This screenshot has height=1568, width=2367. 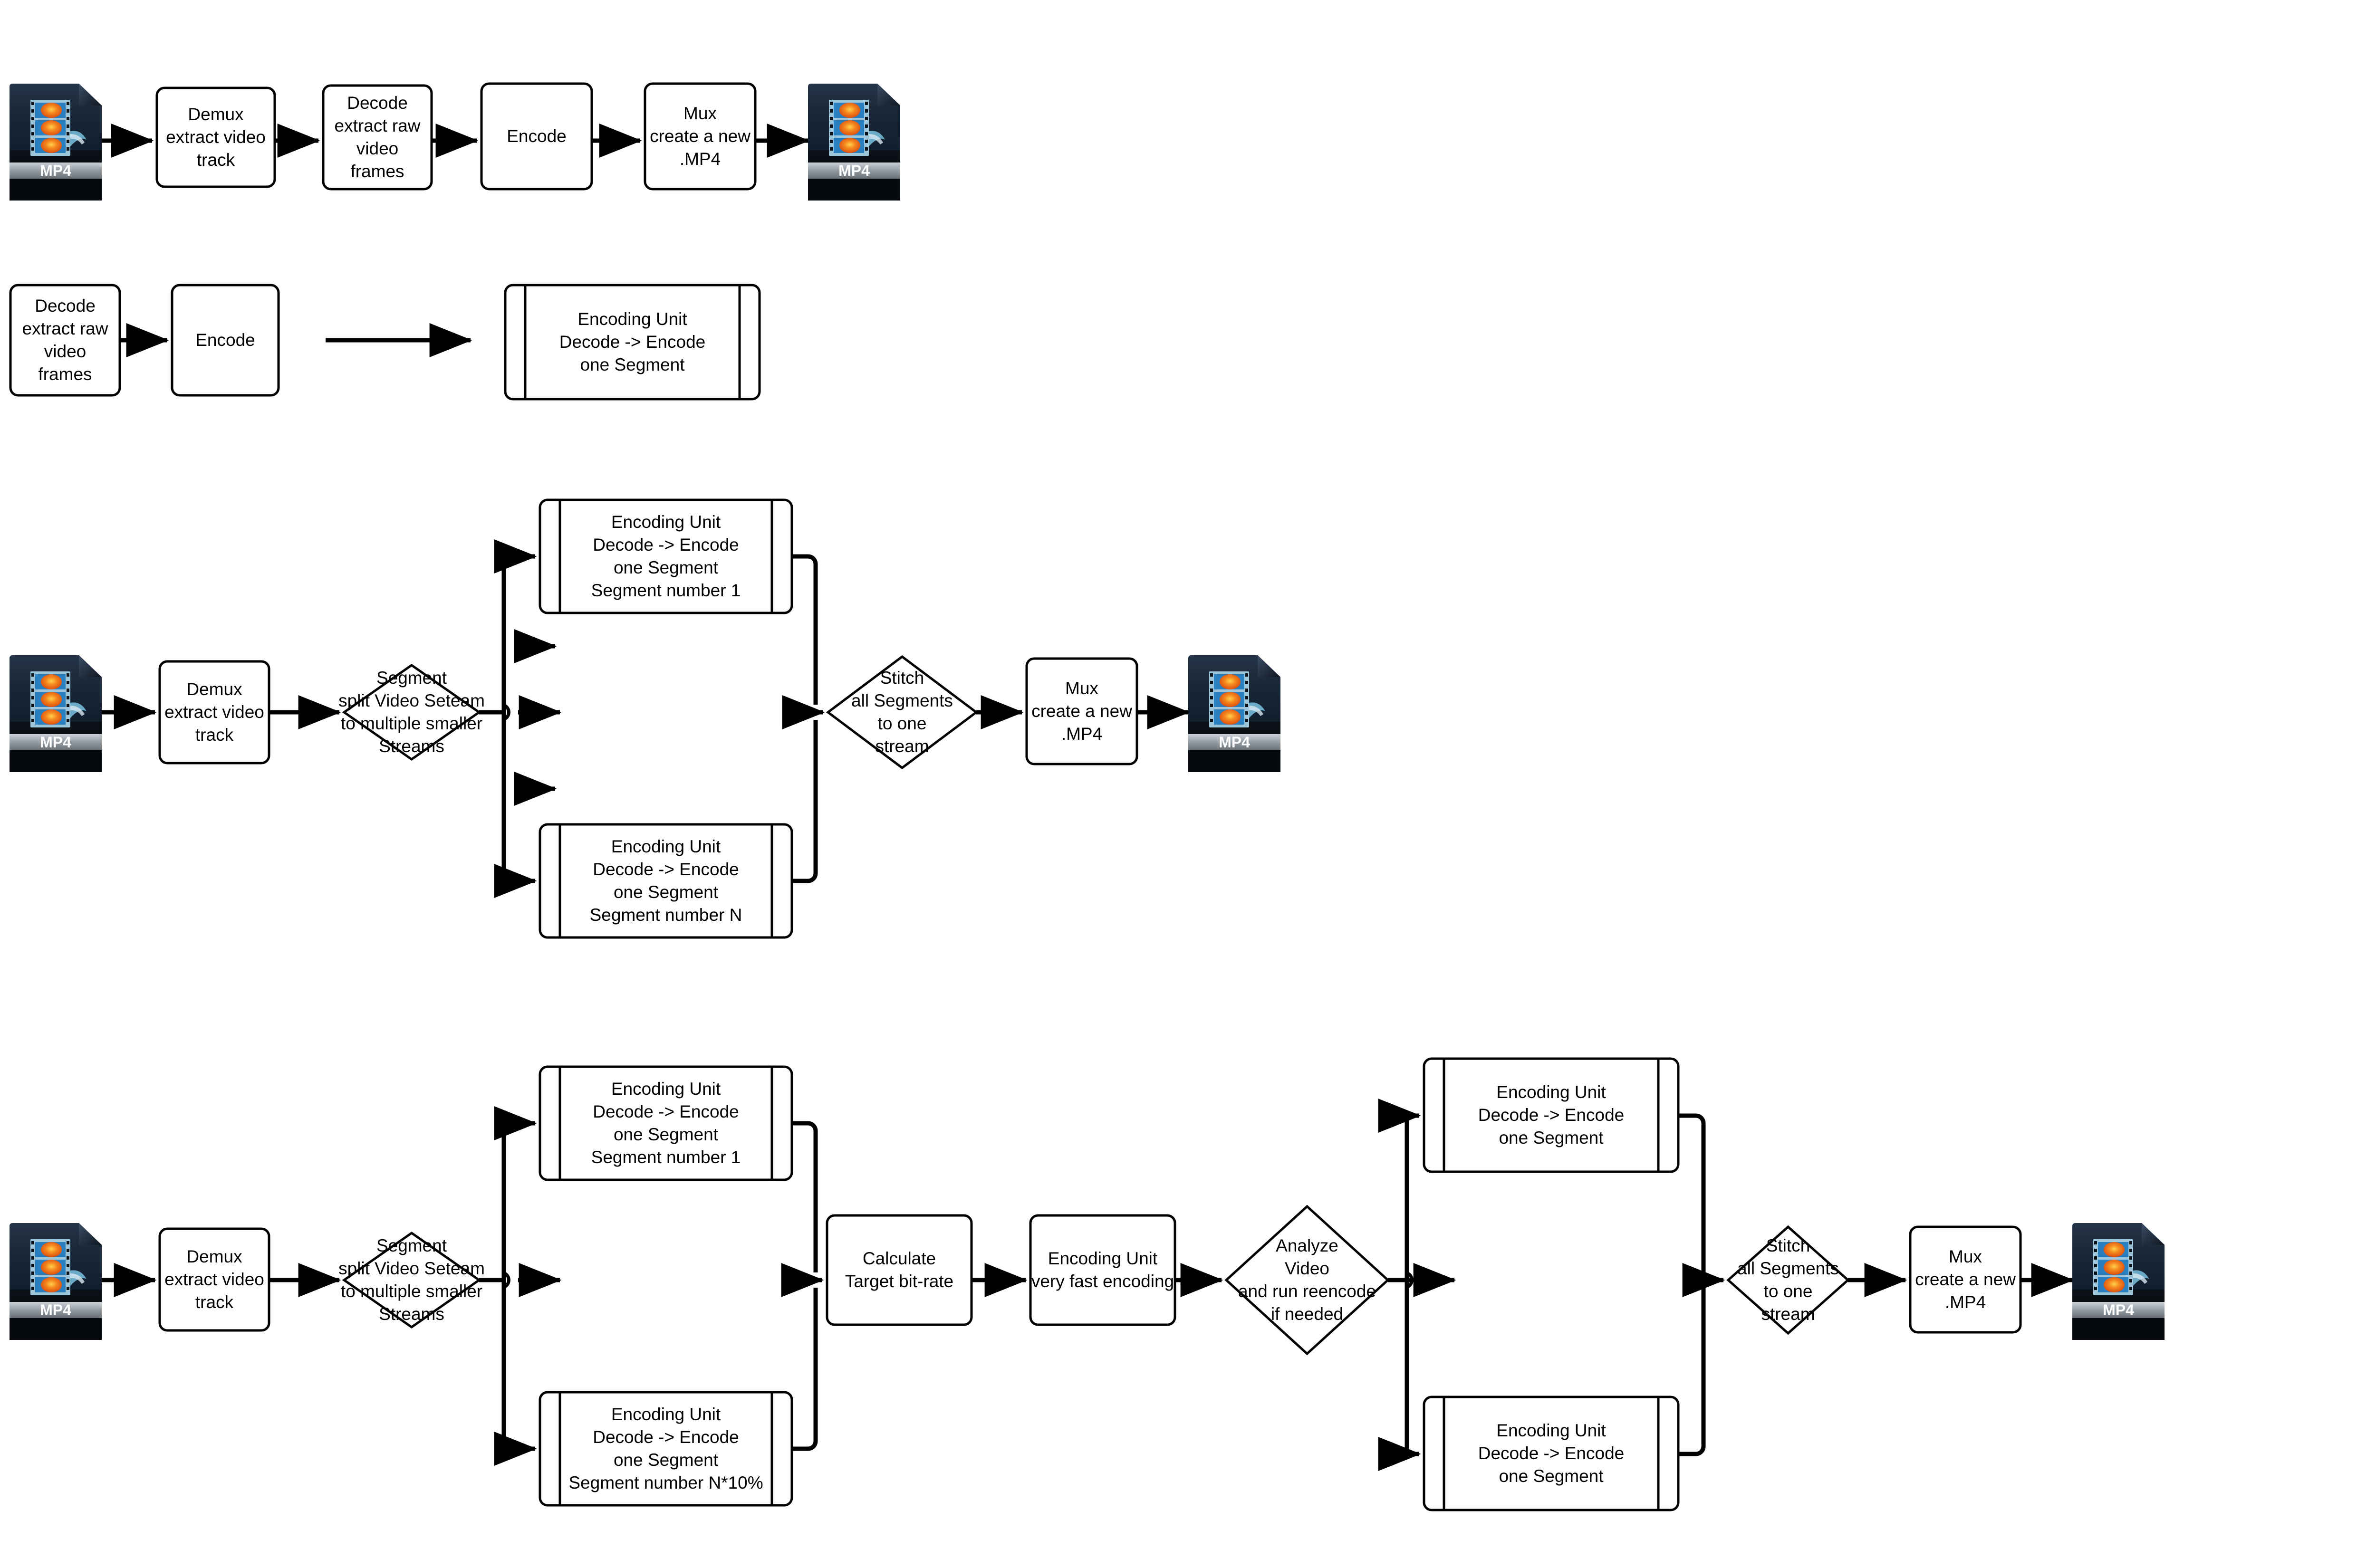 I want to click on row4-fanin2-from-bottom, so click(x=1692, y=1372).